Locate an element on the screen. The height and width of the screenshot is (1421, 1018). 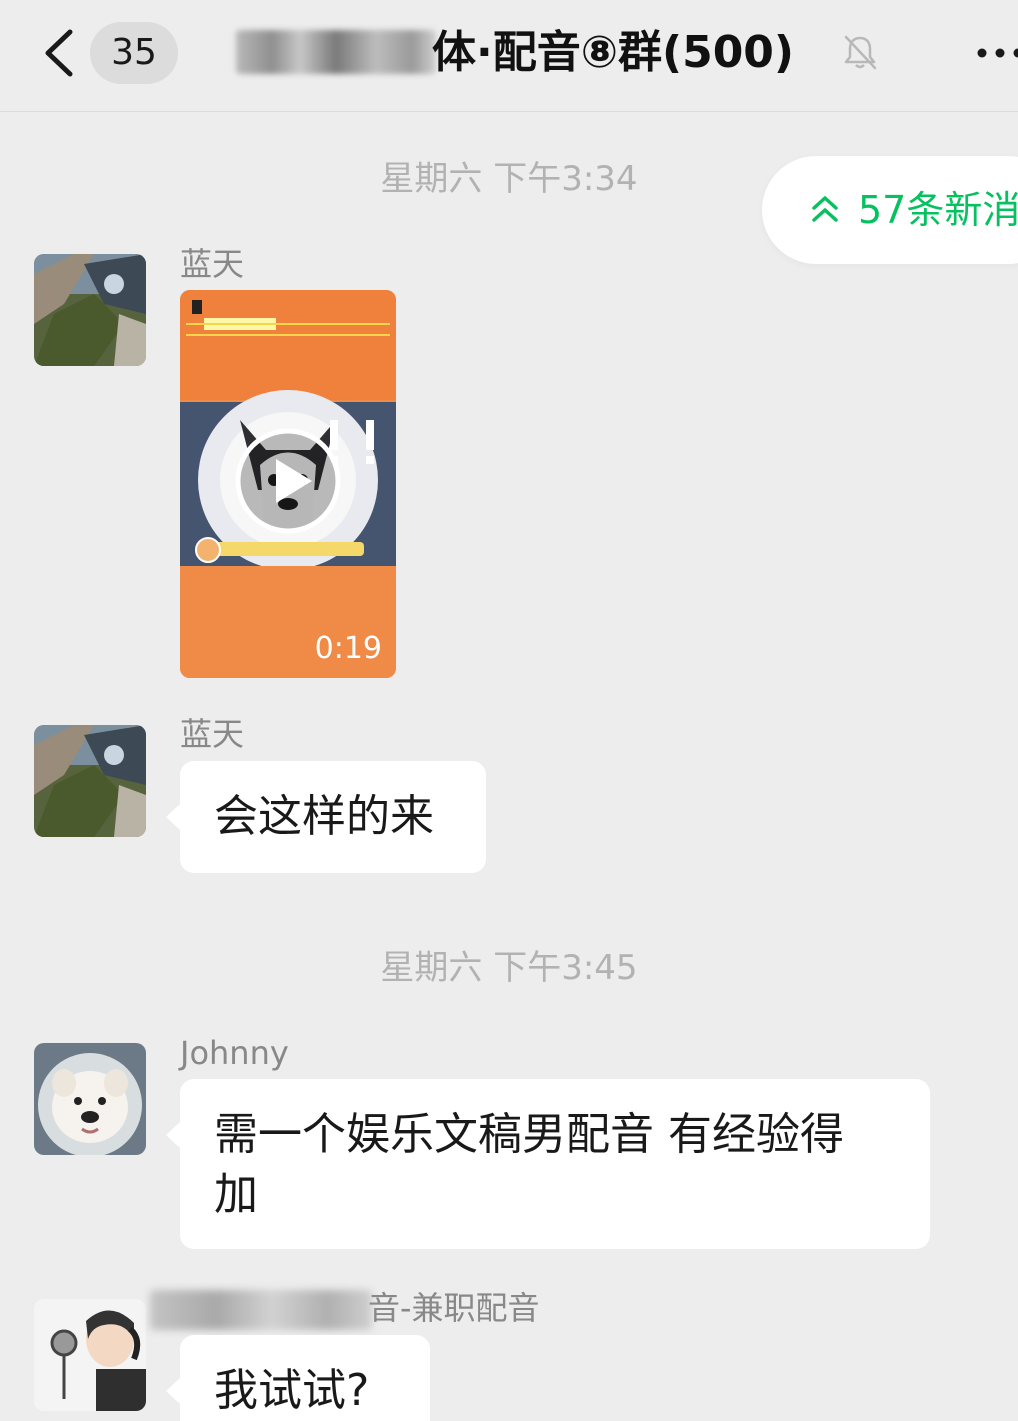
avatar-dog-image is located at coordinates (90, 1099).